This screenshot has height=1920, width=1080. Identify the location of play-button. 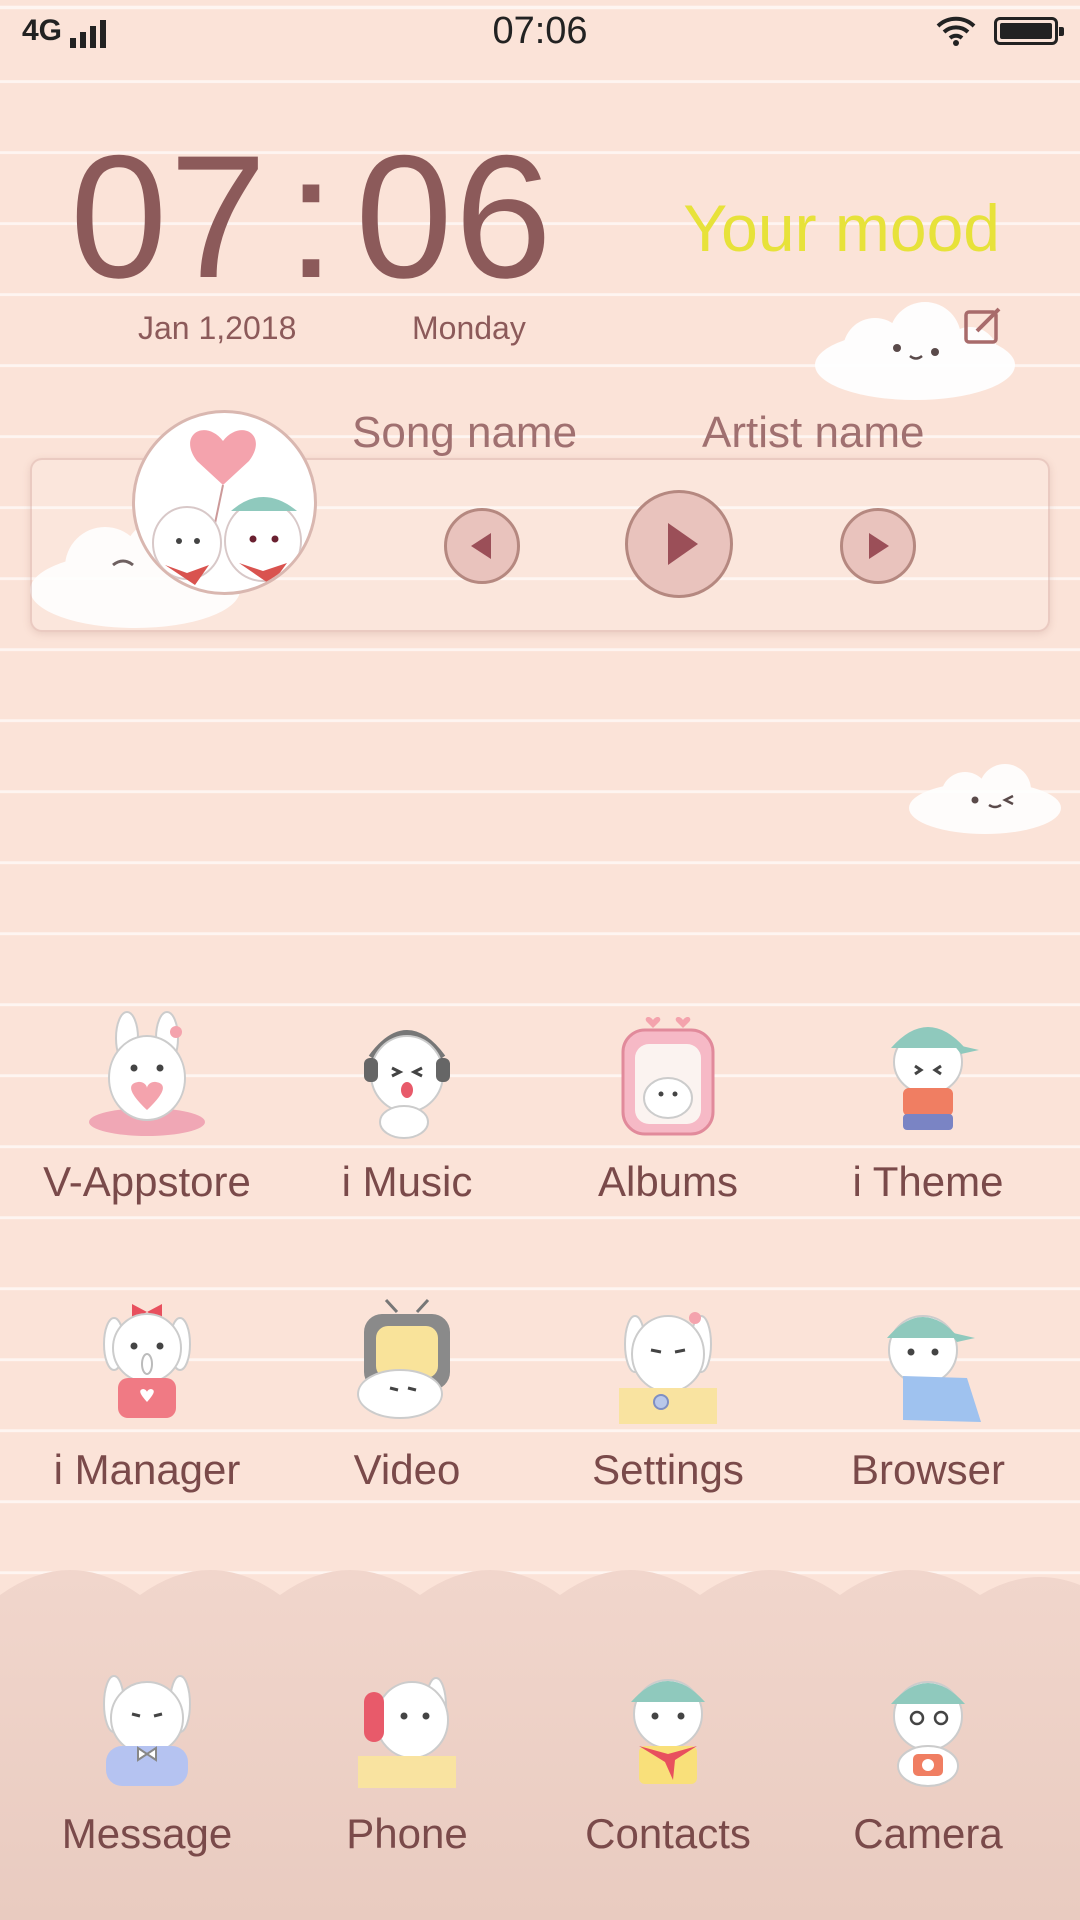
(679, 544).